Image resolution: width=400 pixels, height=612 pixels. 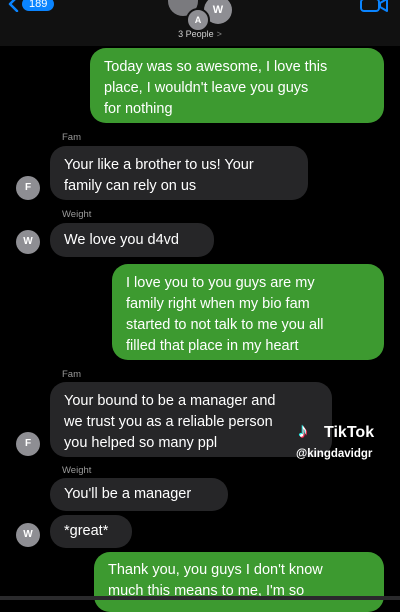 I want to click on video-camera-icon, so click(x=374, y=8).